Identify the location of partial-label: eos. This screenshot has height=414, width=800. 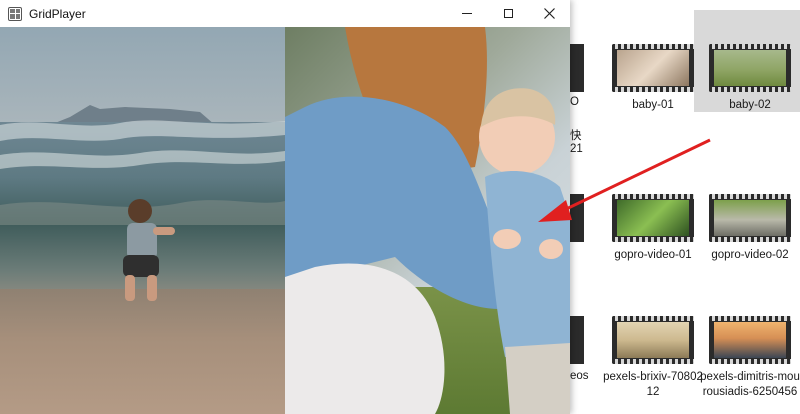
(579, 376).